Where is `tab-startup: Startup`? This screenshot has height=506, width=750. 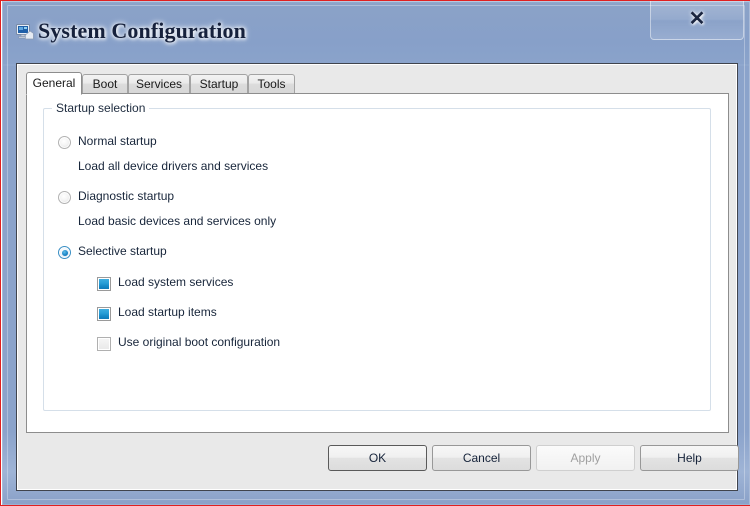
tab-startup: Startup is located at coordinates (219, 84).